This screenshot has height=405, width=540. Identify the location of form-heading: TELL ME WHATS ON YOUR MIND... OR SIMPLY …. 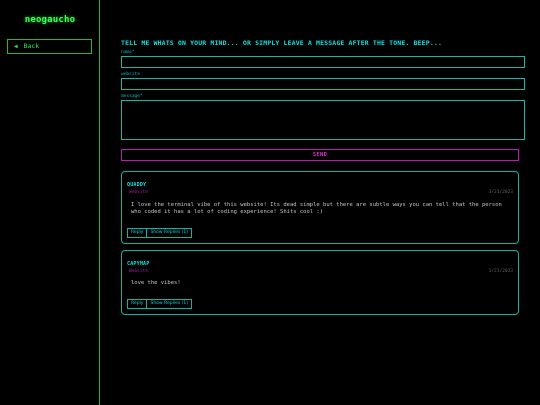
(282, 43).